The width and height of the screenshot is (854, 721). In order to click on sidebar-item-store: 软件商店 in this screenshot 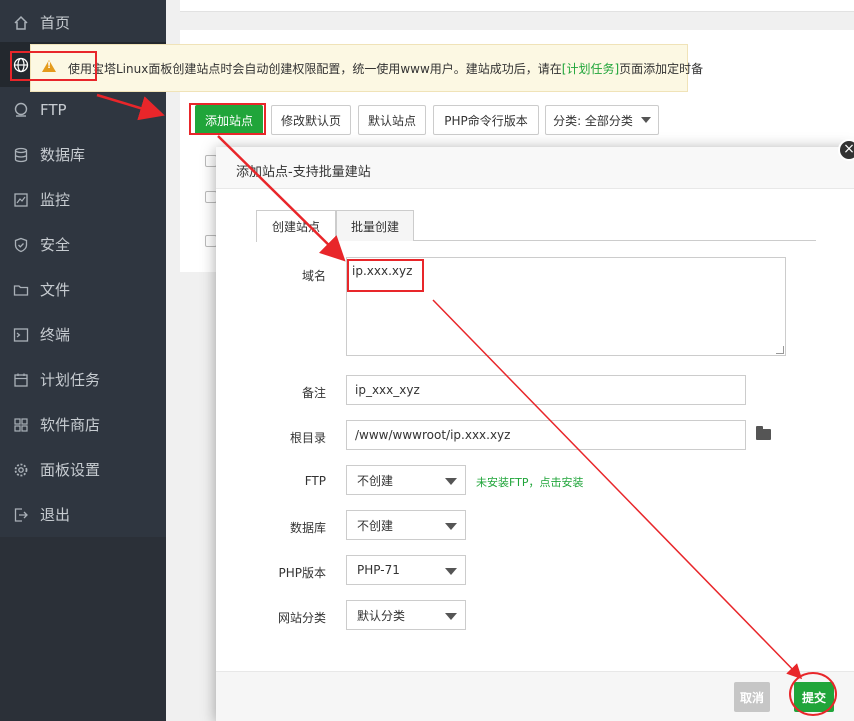, I will do `click(83, 424)`.